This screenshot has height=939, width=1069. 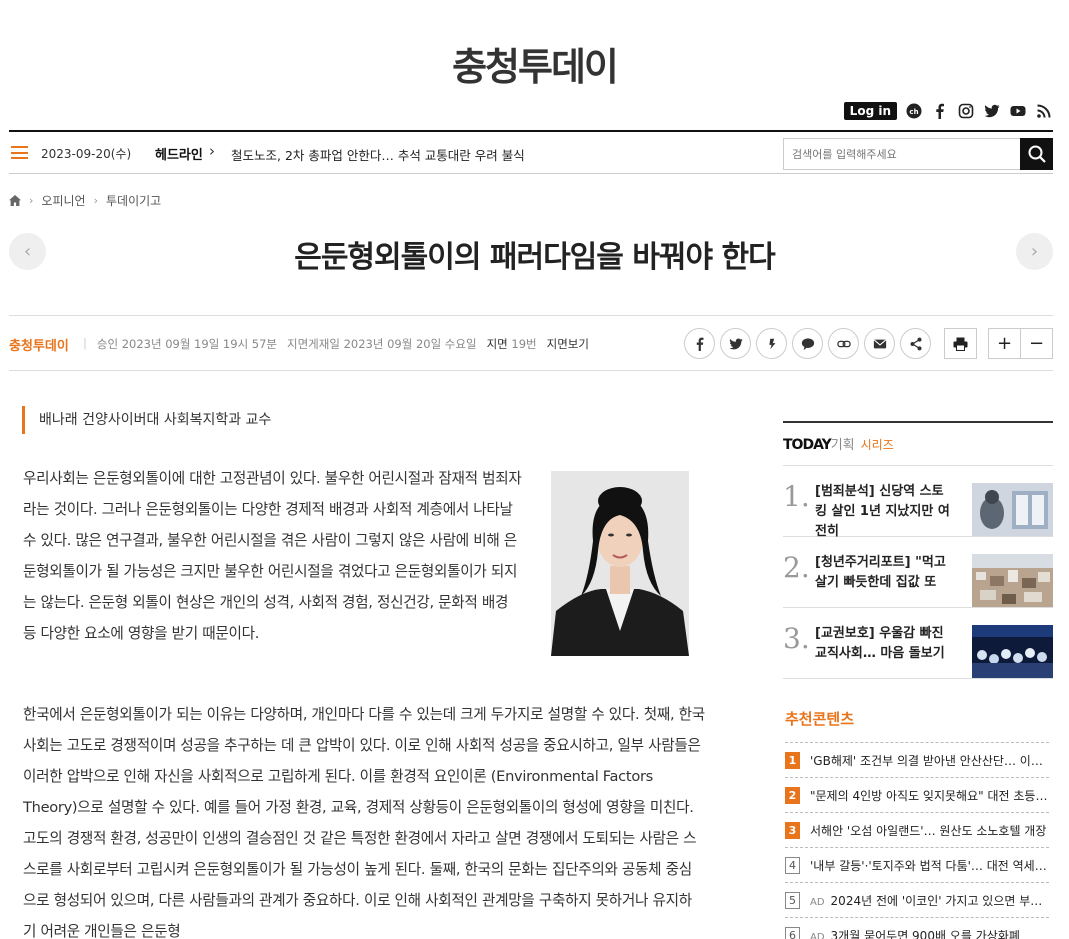 What do you see at coordinates (39, 346) in the screenshot?
I see `article-source: 충청투데이` at bounding box center [39, 346].